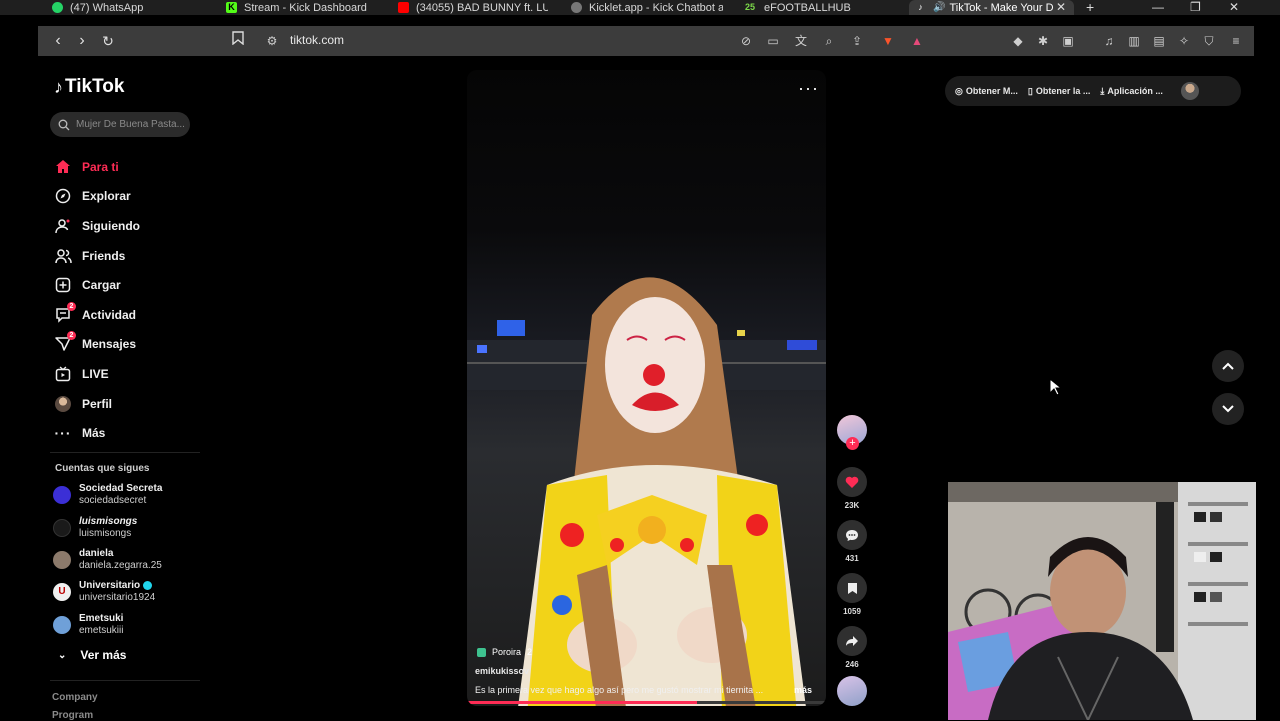  What do you see at coordinates (507, 652) in the screenshot?
I see `music-label: Poroira` at bounding box center [507, 652].